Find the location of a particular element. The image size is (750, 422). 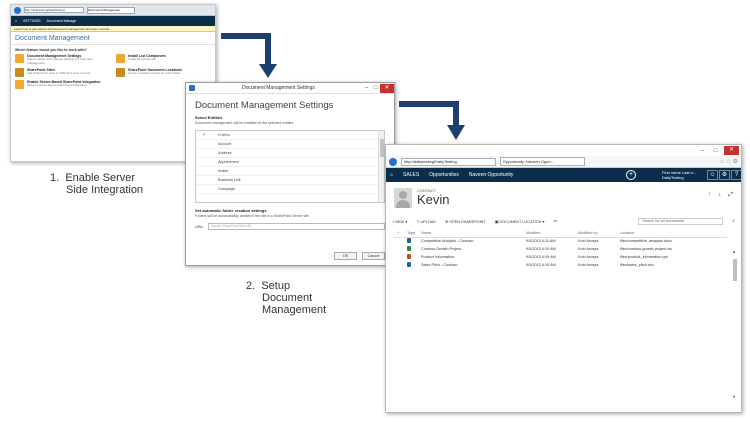

dialog-title-bar: Document Management Settings – □ ✕ is located at coordinates (290, 88).